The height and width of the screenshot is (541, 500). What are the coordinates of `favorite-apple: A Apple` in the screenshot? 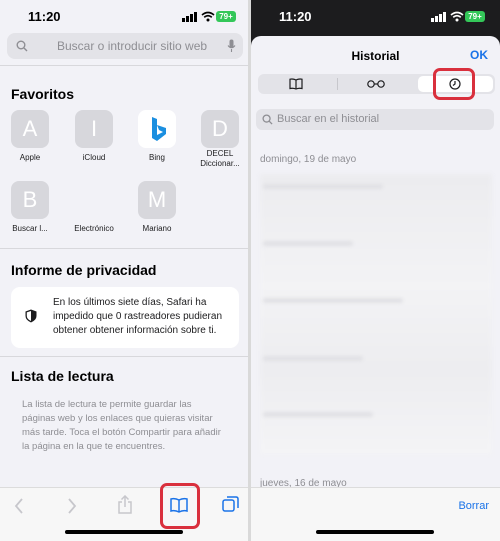 It's located at (30, 136).